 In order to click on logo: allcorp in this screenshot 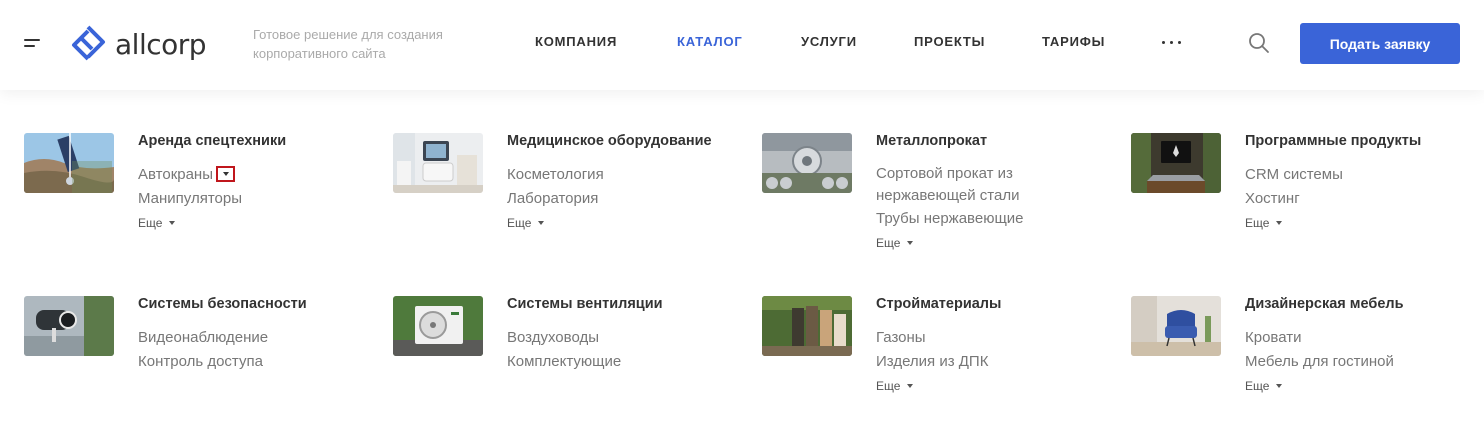, I will do `click(138, 44)`.